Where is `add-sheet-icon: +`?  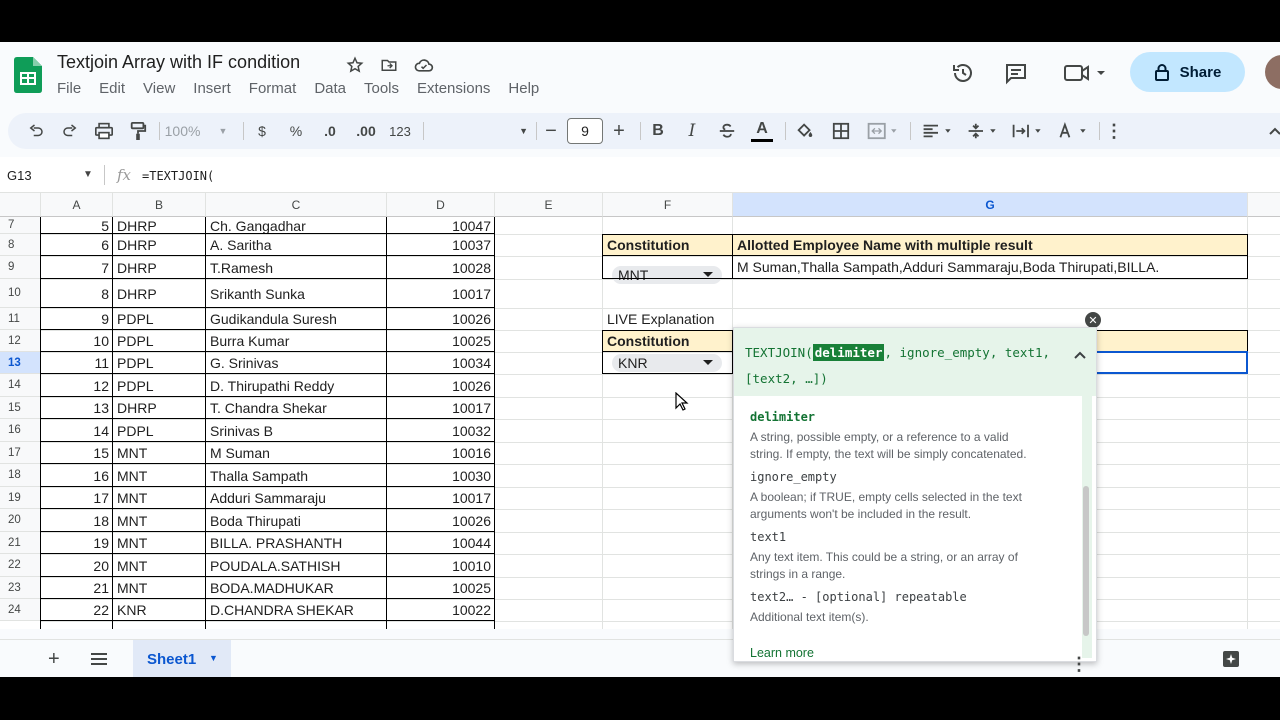
add-sheet-icon: + is located at coordinates (54, 659).